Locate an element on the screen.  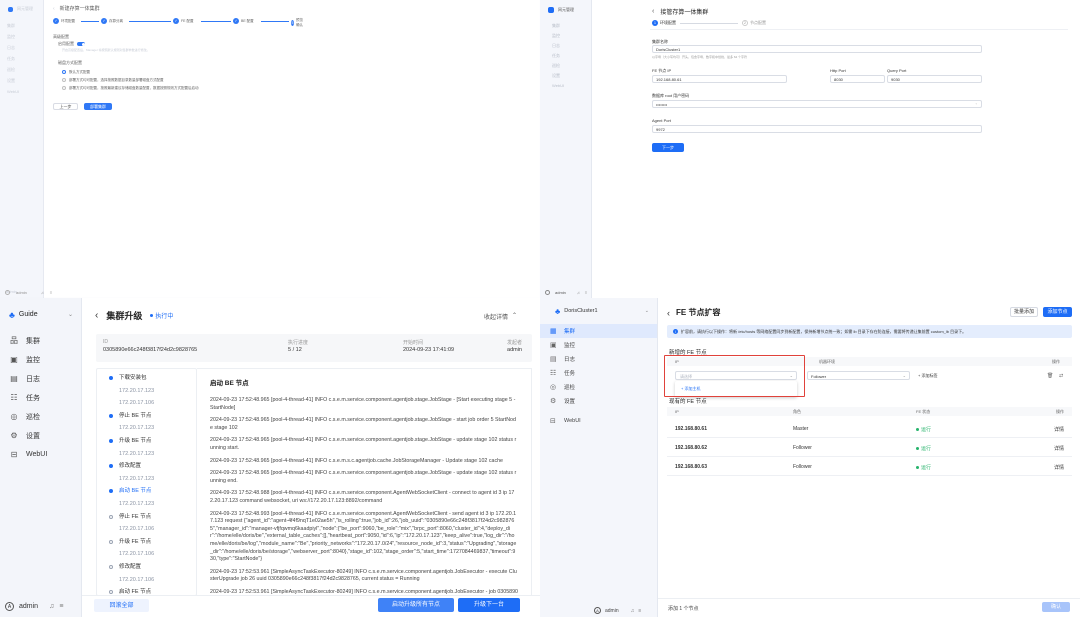
step-connector is located at coordinates (275, 21).